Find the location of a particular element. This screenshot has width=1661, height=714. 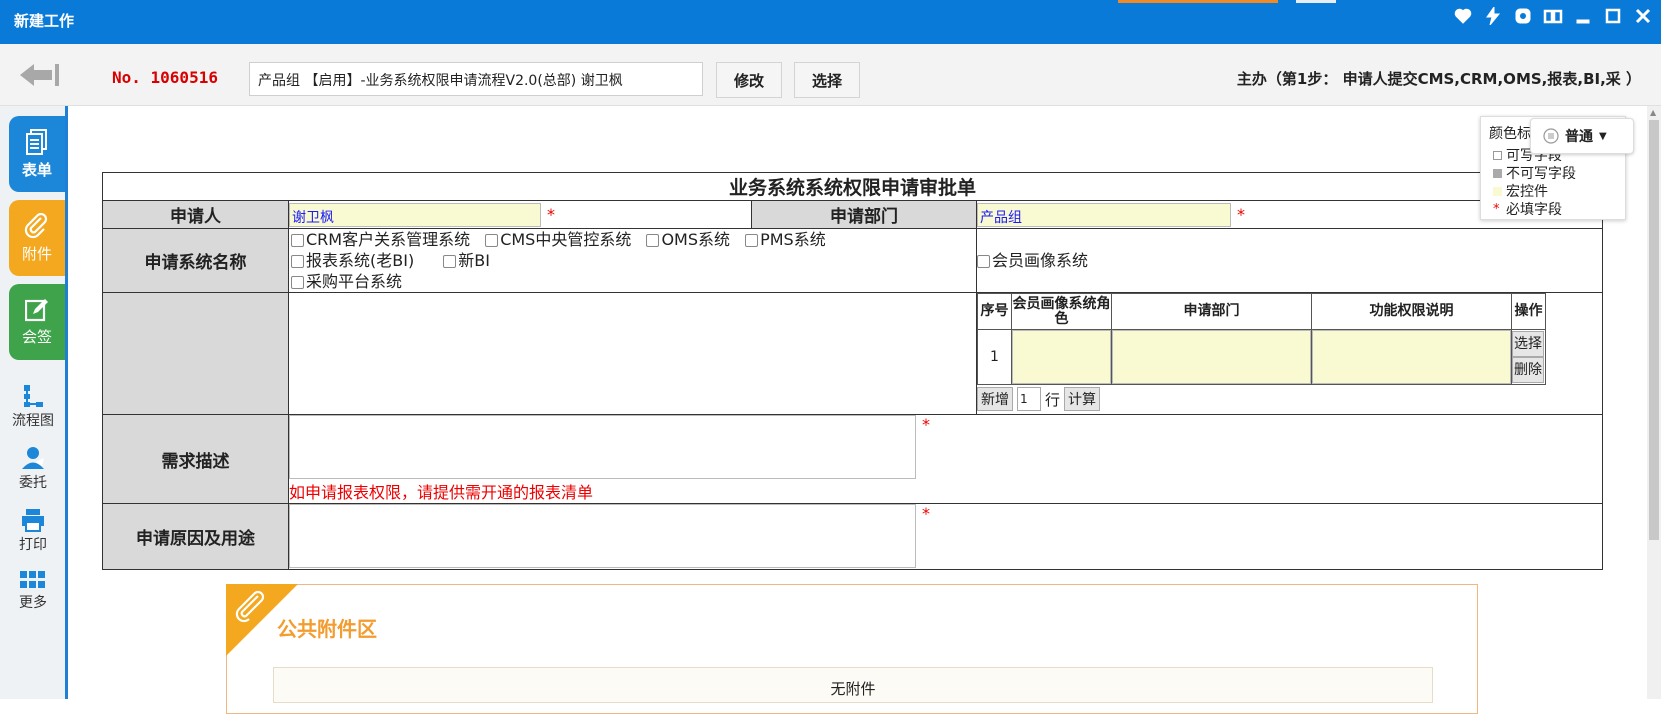

system-label: 申请系统名称 is located at coordinates (195, 260).